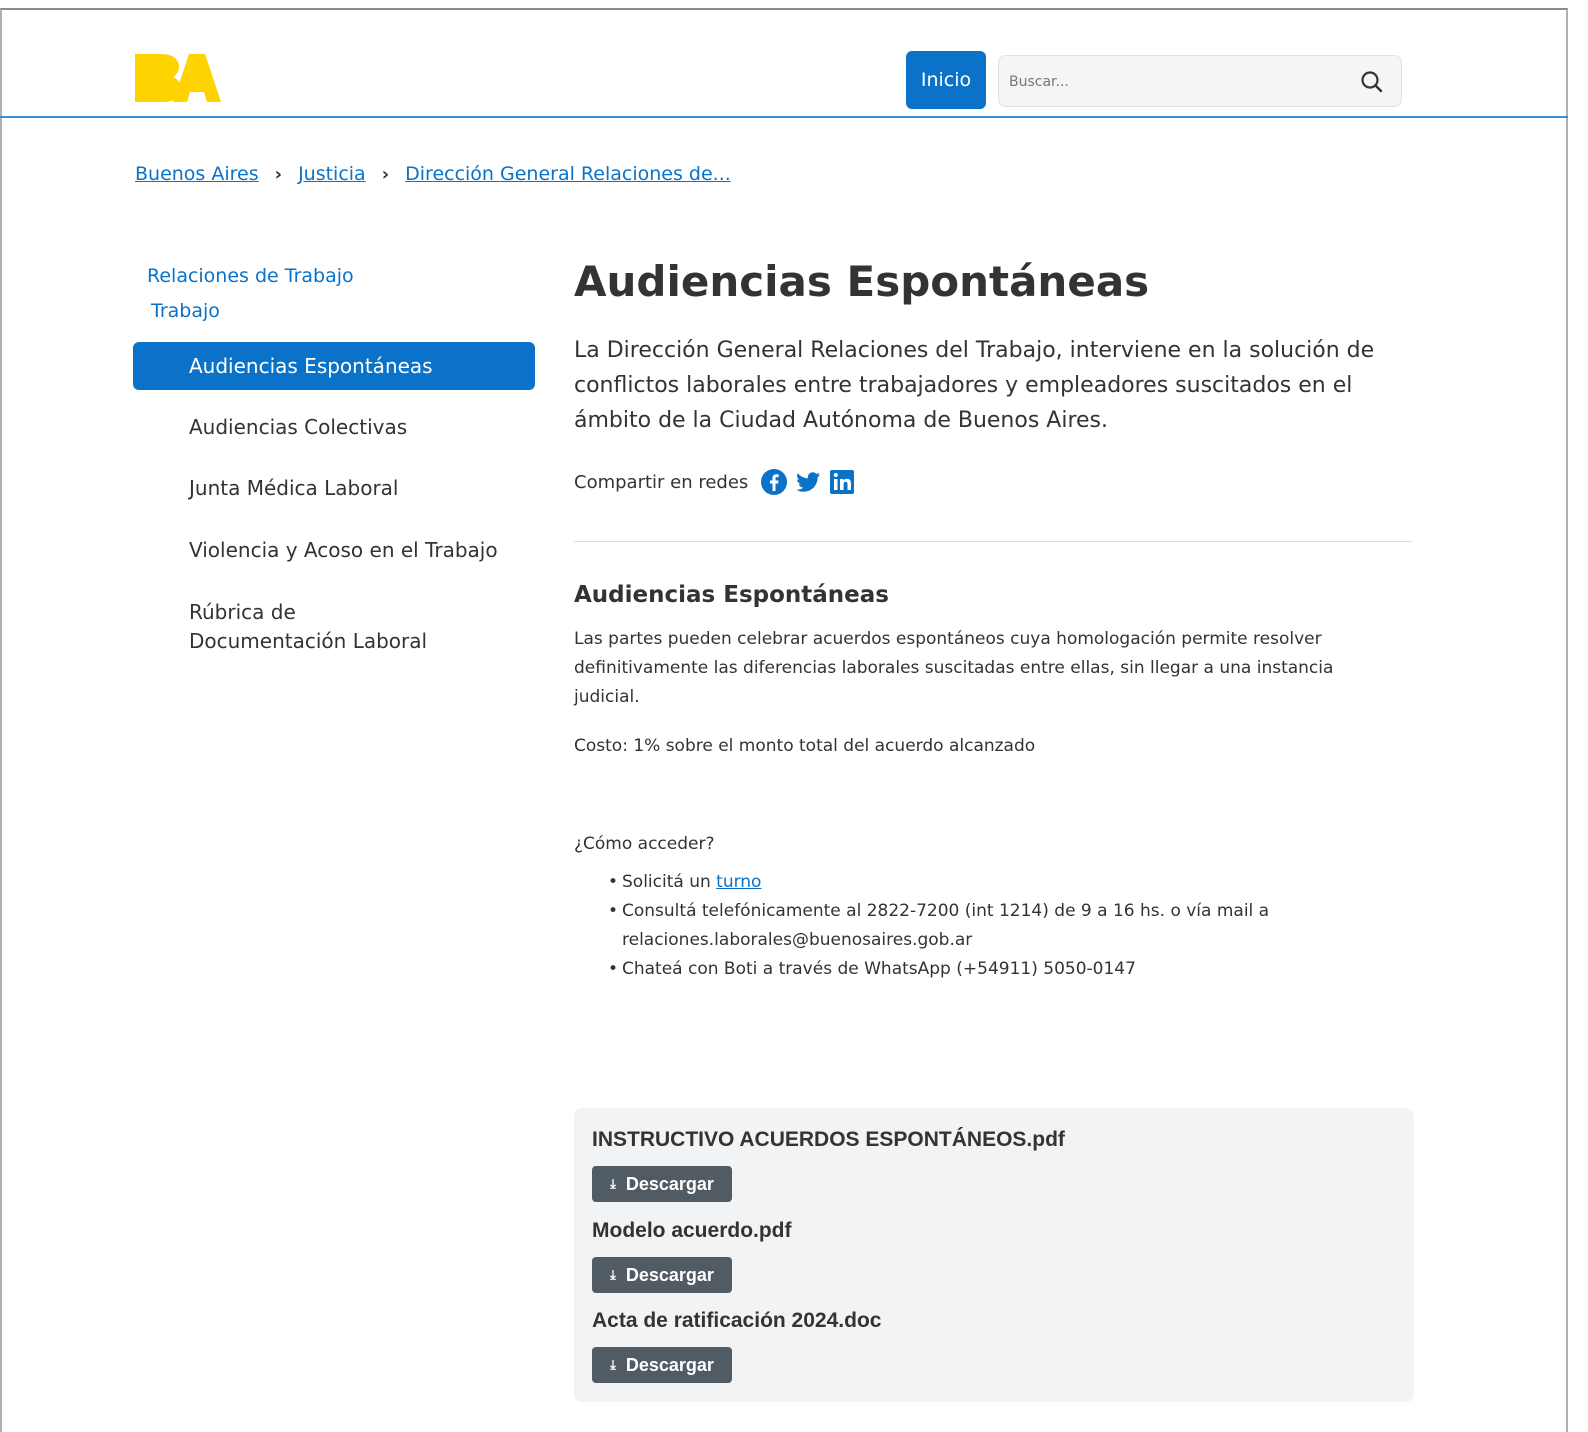 Image resolution: width=1588 pixels, height=1432 pixels. What do you see at coordinates (311, 365) in the screenshot?
I see `sidebar-item-label: Audiencias Espontáneas` at bounding box center [311, 365].